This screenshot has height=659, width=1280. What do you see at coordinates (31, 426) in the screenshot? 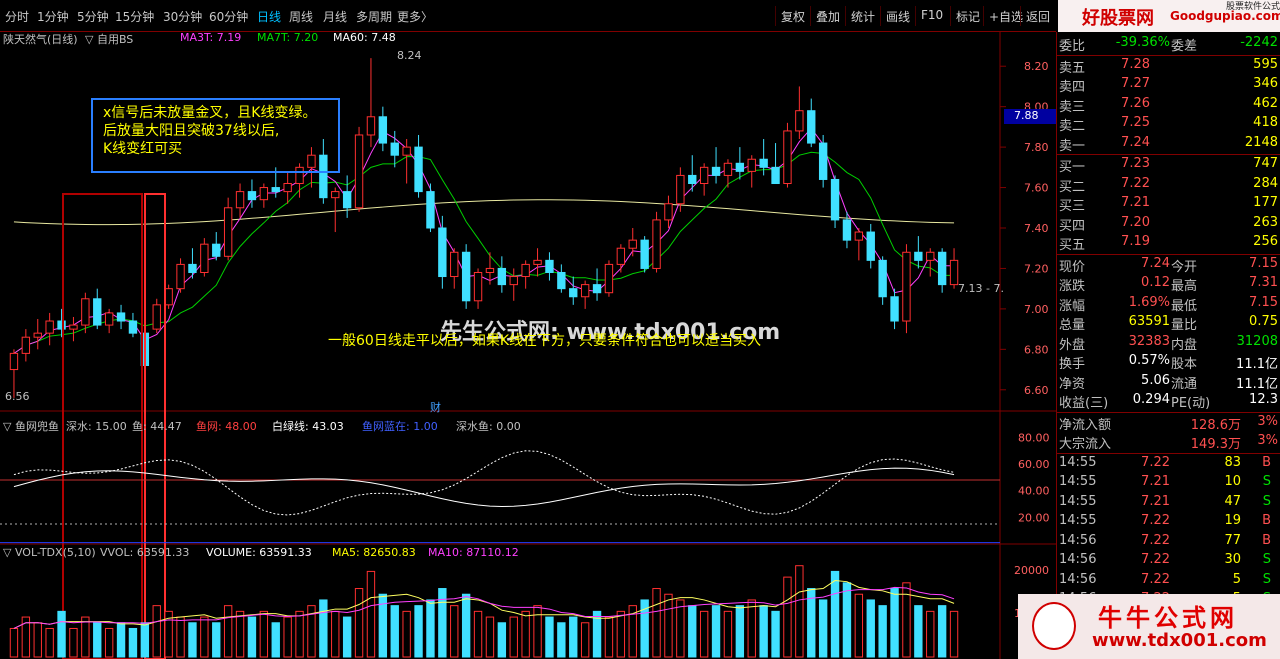
I see `indicator1-name: ▽ 鱼网兜鱼` at bounding box center [31, 426].